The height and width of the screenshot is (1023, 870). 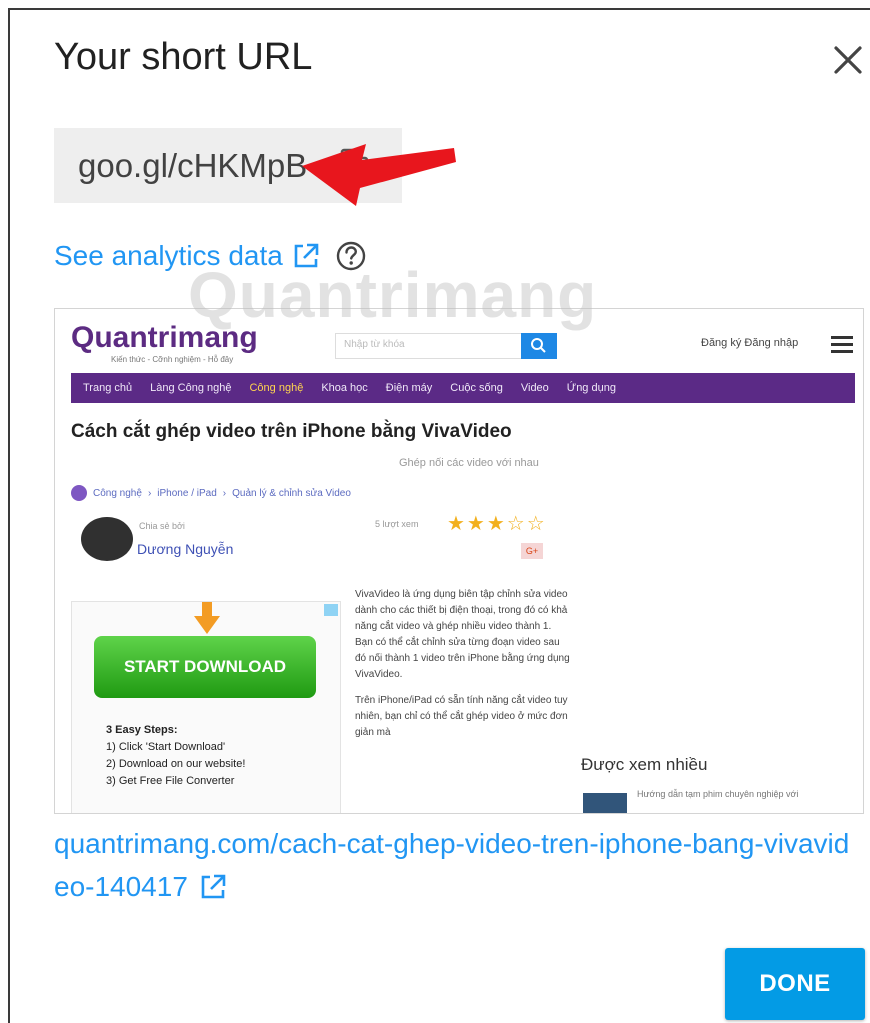 I want to click on popular-heading: Được xem nhiều, so click(x=644, y=764).